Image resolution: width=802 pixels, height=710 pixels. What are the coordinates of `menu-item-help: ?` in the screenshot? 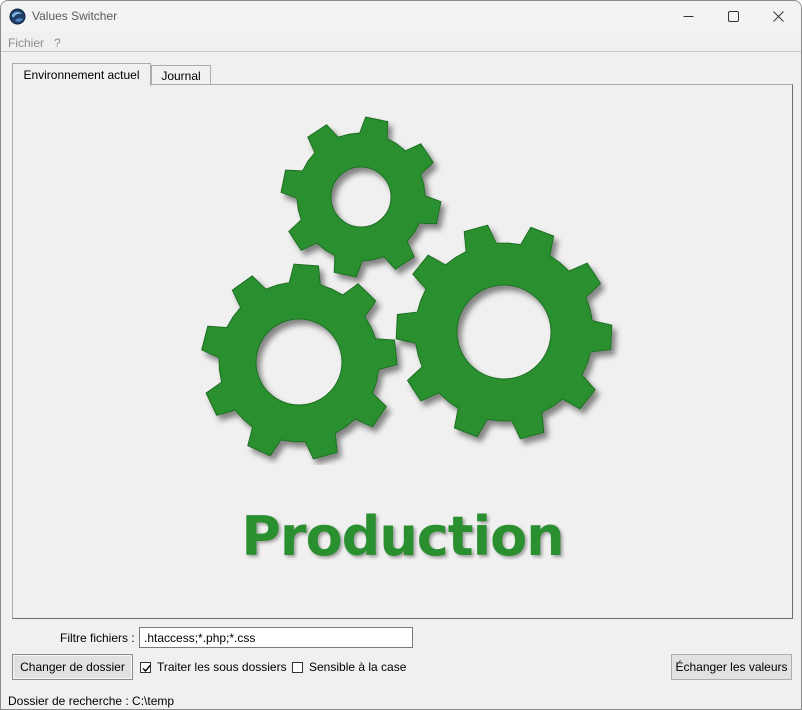 It's located at (57, 43).